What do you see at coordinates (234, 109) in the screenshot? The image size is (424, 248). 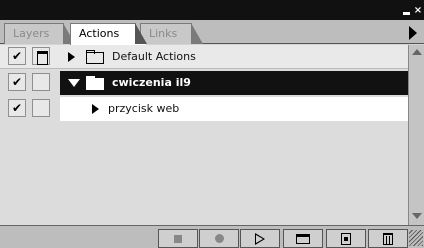 I see `action-row: przycisk web` at bounding box center [234, 109].